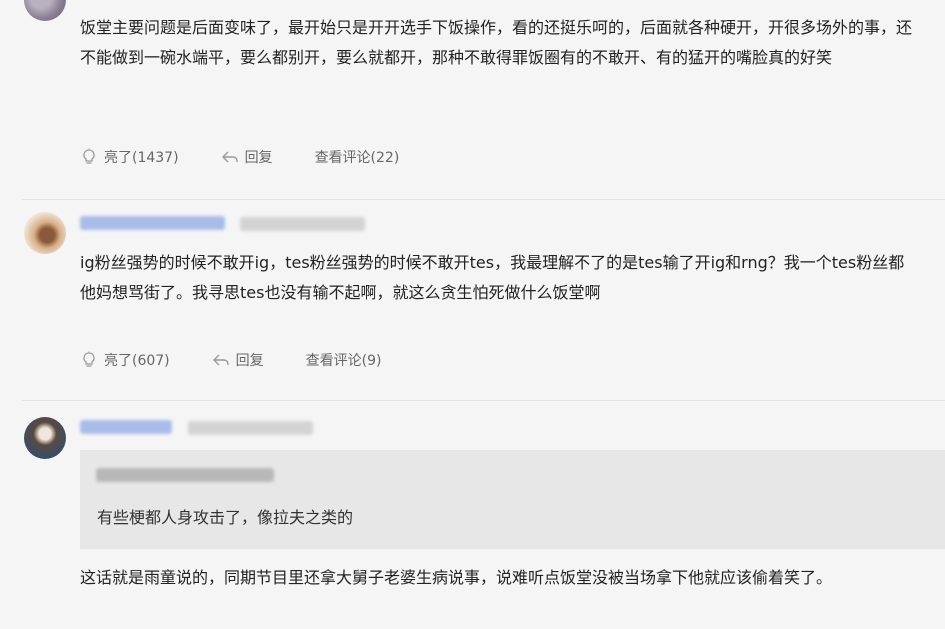  Describe the element at coordinates (137, 361) in the screenshot. I see `like-count: 亮了(607)` at that location.